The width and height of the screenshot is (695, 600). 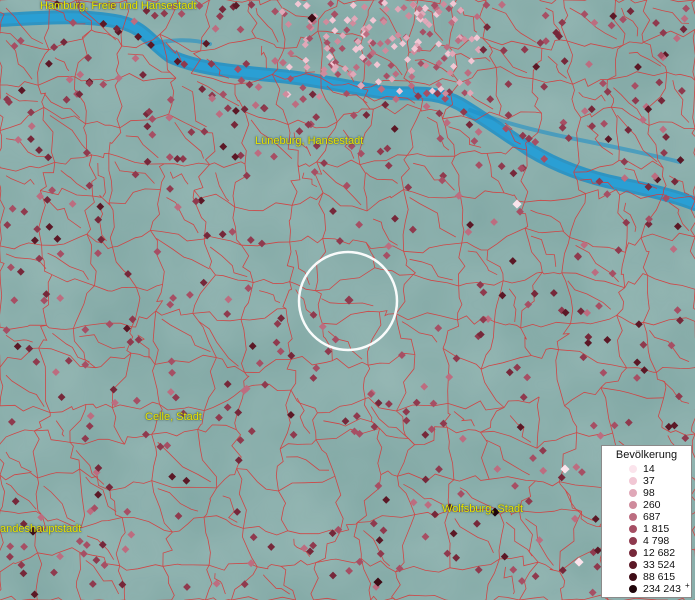 I want to click on legend-value: 260, so click(x=652, y=505).